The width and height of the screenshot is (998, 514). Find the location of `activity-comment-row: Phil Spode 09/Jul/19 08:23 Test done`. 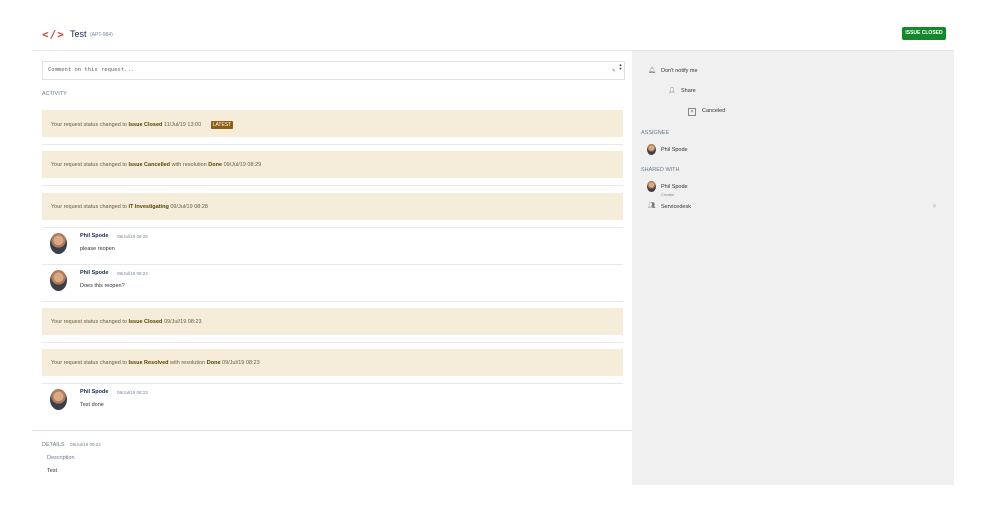

activity-comment-row: Phil Spode 09/Jul/19 08:23 Test done is located at coordinates (332, 399).